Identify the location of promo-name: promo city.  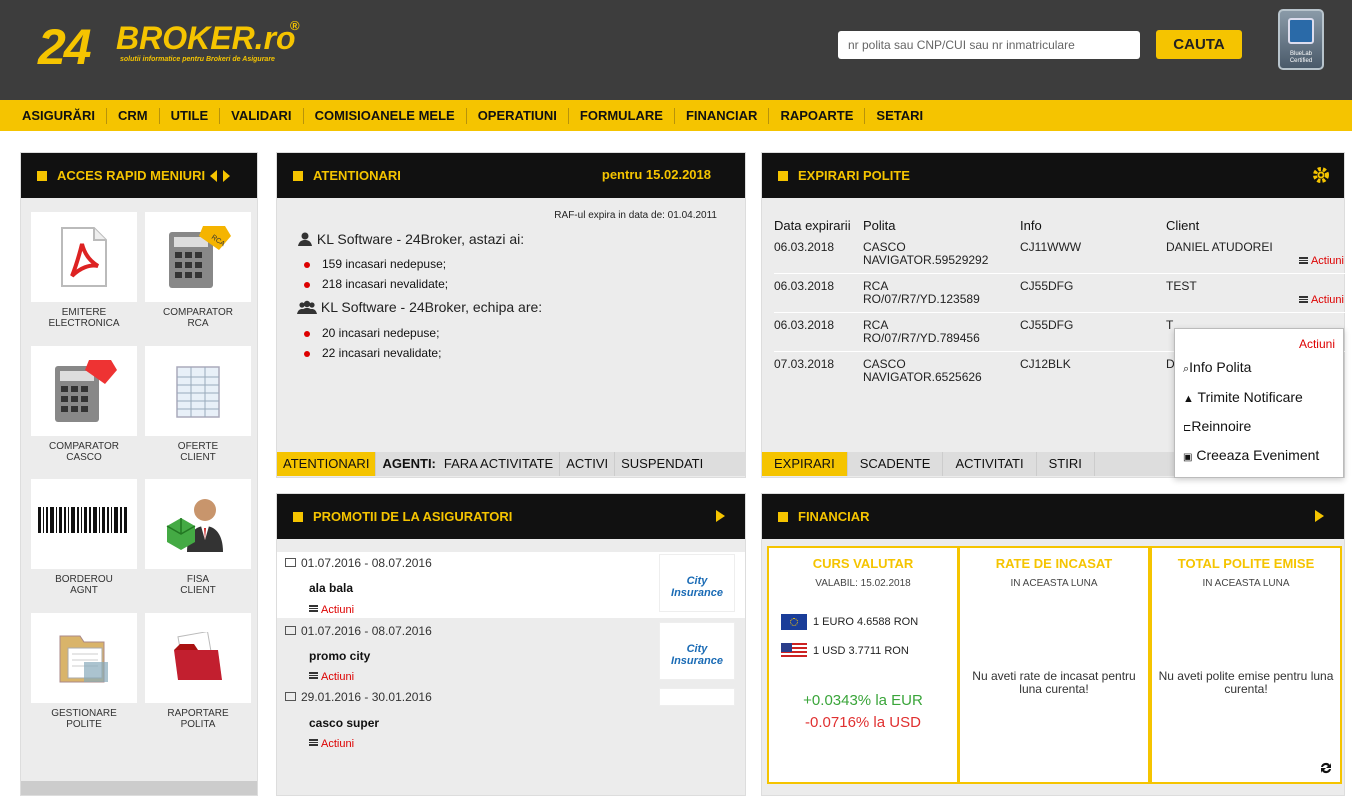
(339, 656).